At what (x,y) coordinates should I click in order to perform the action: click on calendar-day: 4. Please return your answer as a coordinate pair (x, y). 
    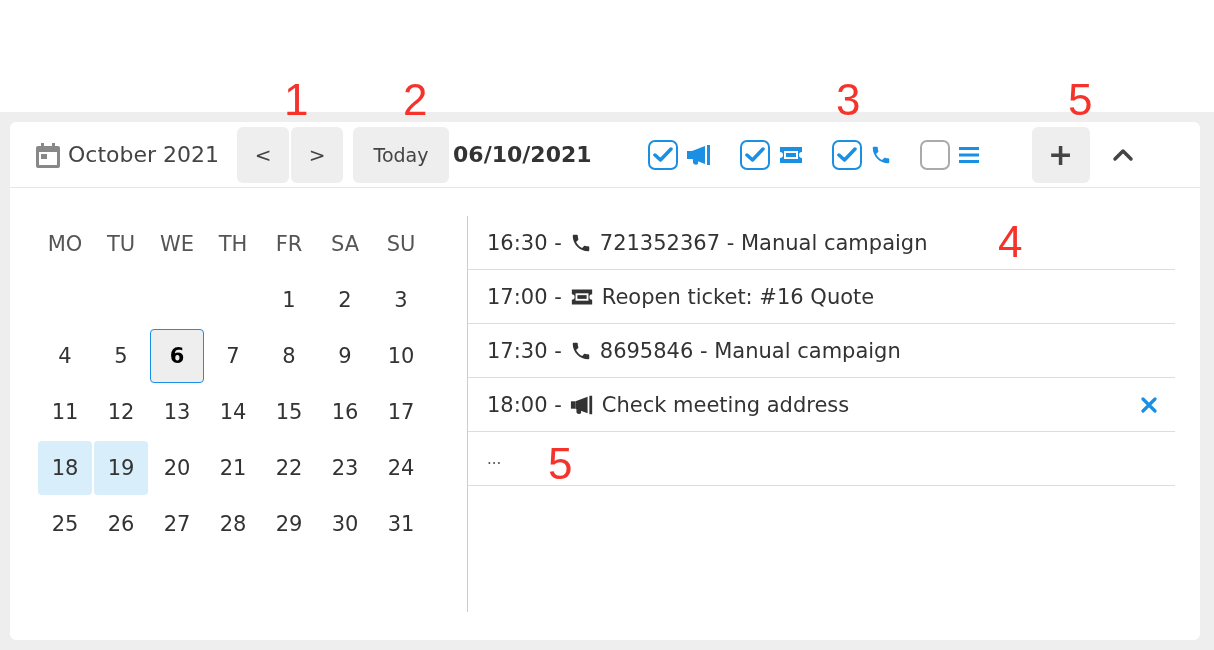
    Looking at the image, I should click on (65, 356).